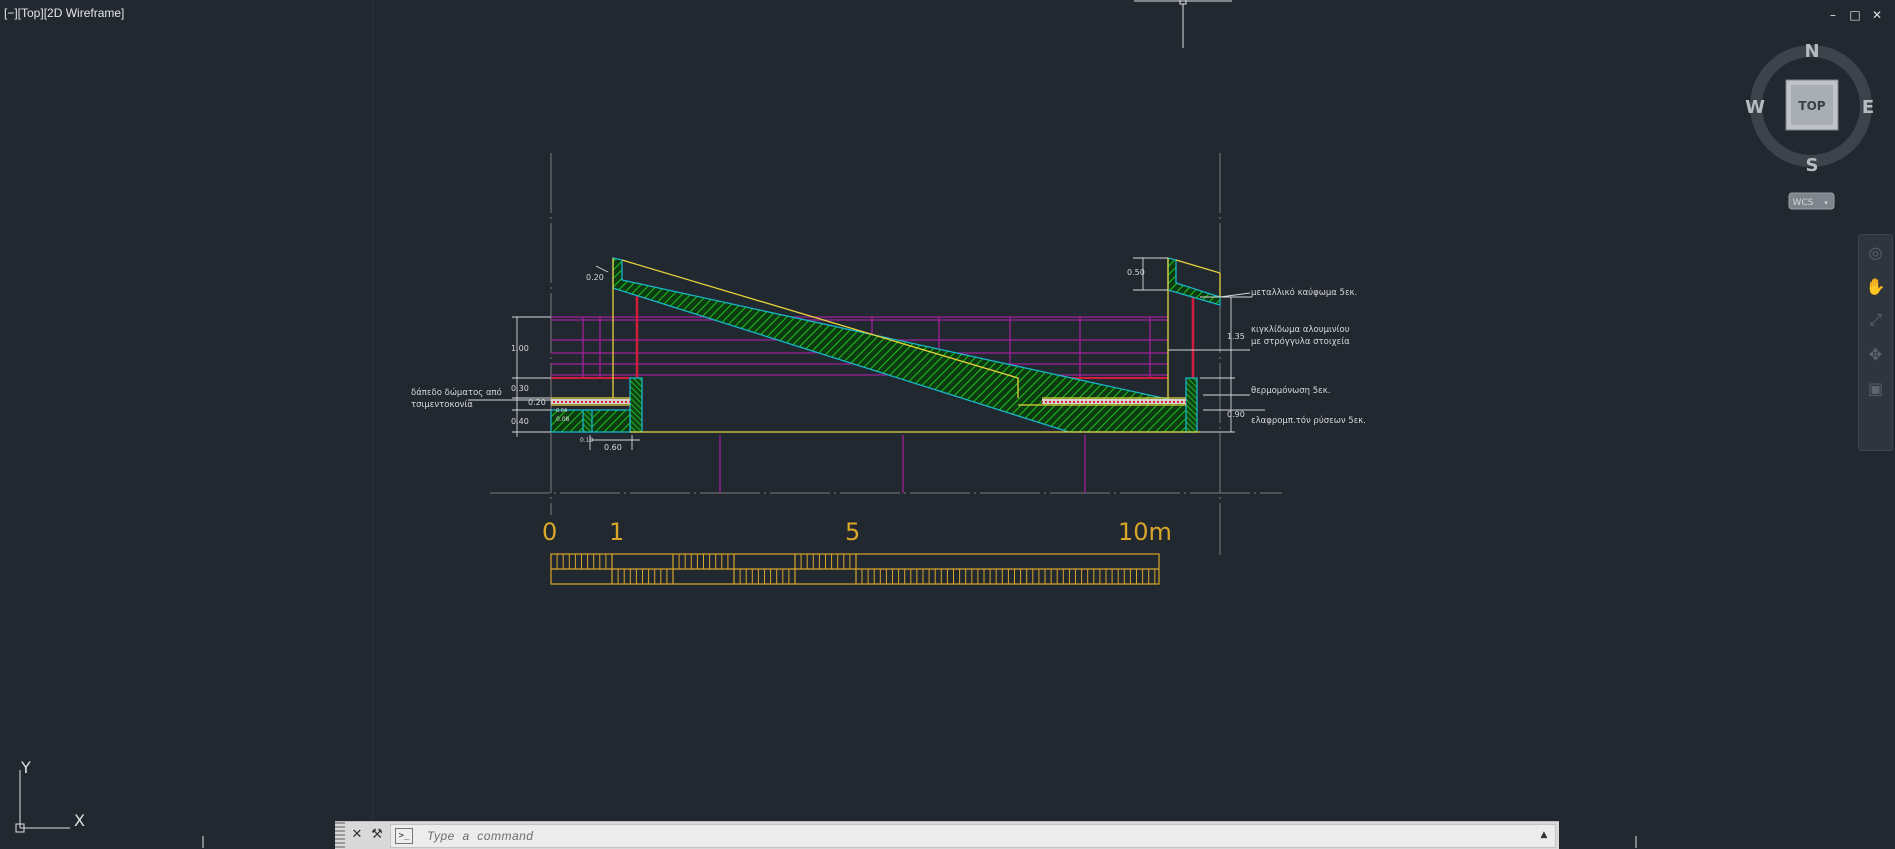 The image size is (1895, 849). I want to click on note-metal-cover: μεταλλικό καύφωμα 5εκ., so click(1304, 292).